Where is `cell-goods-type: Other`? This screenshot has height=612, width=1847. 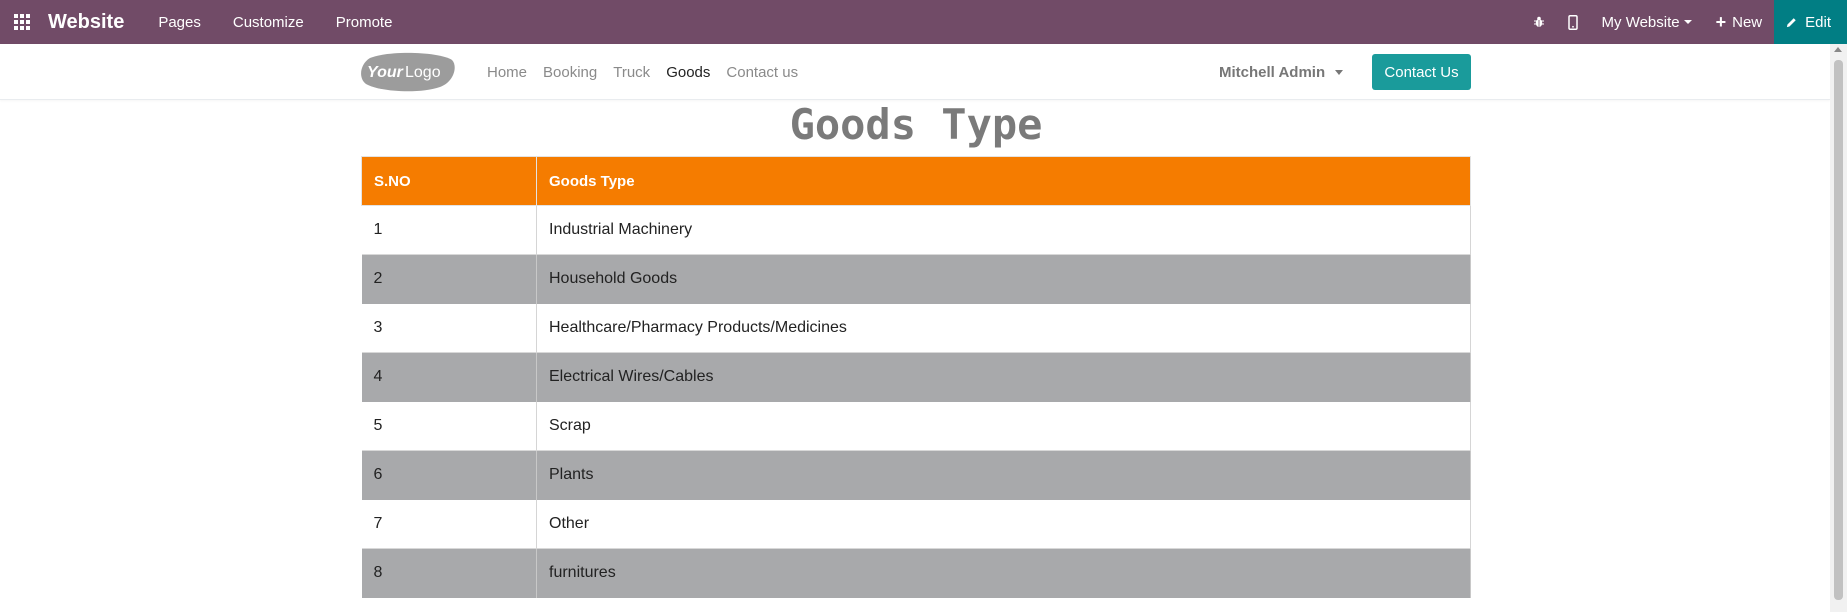
cell-goods-type: Other is located at coordinates (1003, 524).